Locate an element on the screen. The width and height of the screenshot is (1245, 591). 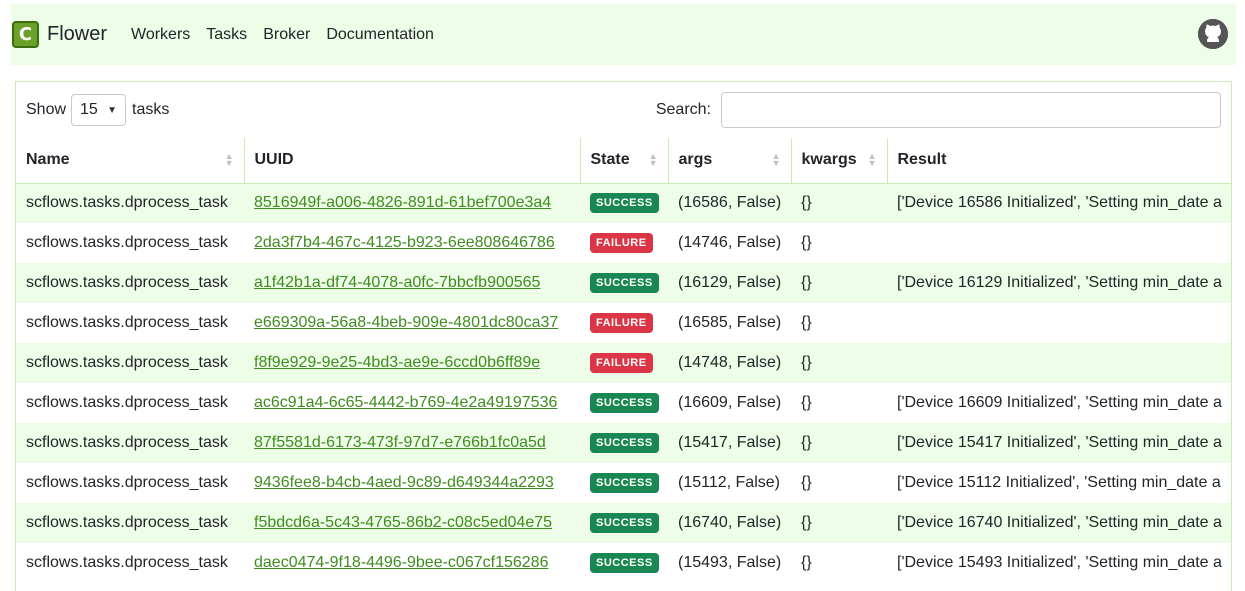
column-header-state: State ▲ ▼ is located at coordinates (624, 161).